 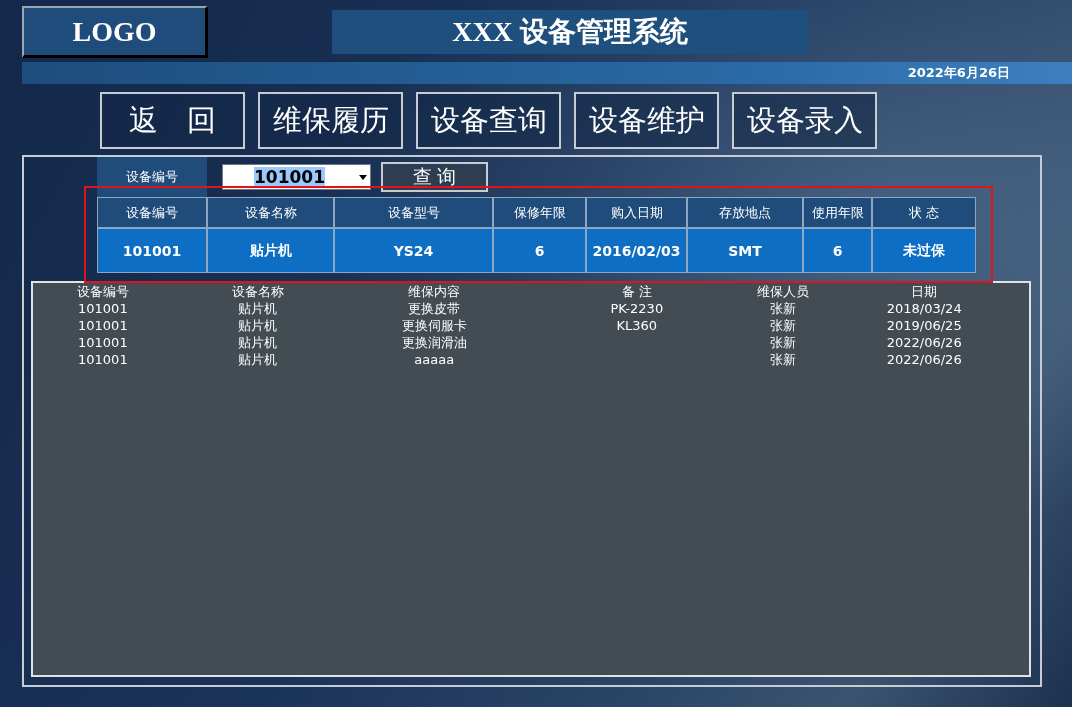 What do you see at coordinates (924, 250) in the screenshot?
I see `table-cell: 未过保` at bounding box center [924, 250].